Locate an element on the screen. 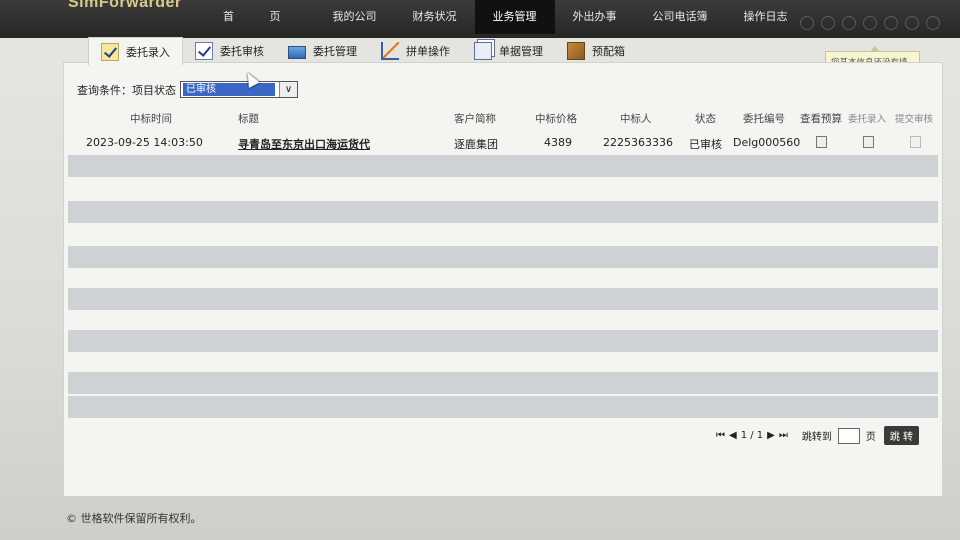  power-icon is located at coordinates (933, 23).